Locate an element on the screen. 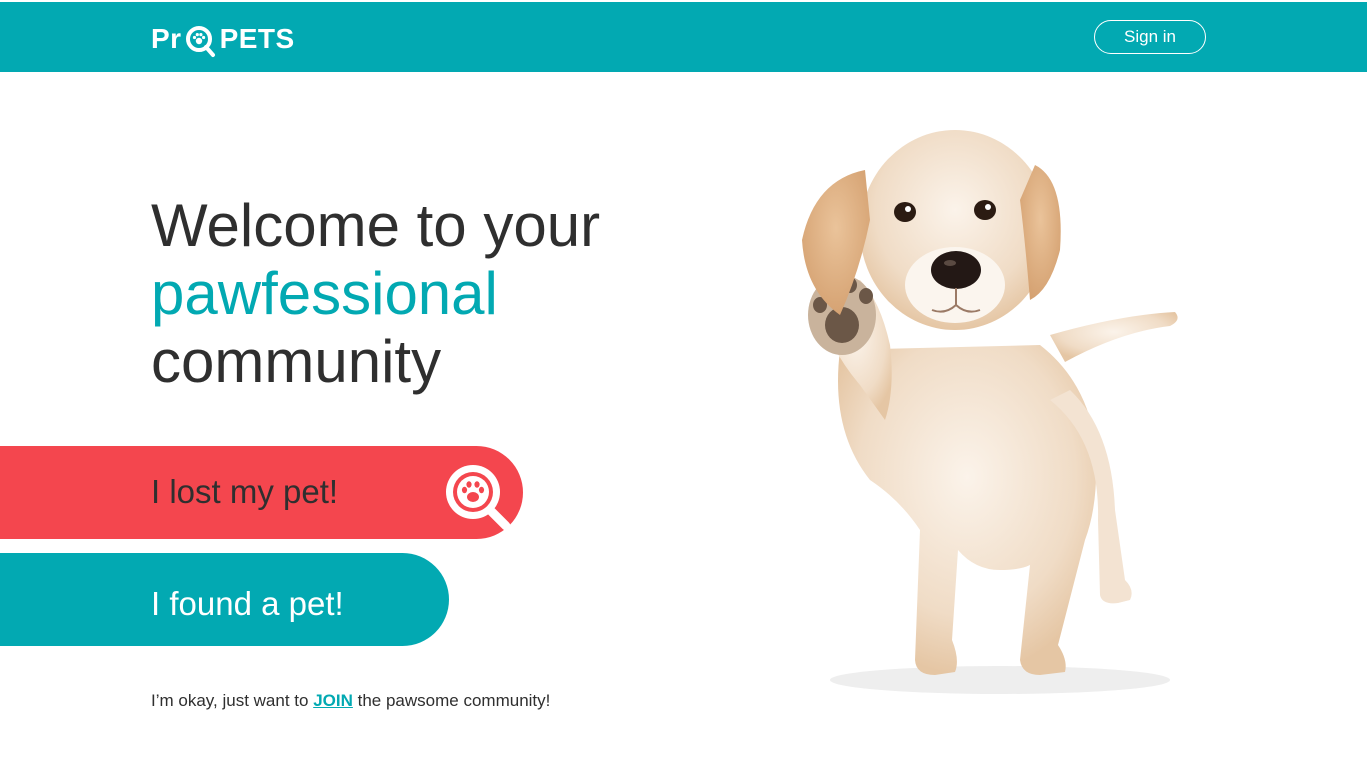  hero-title: Welcome to your pawfessional community is located at coordinates (431, 294).